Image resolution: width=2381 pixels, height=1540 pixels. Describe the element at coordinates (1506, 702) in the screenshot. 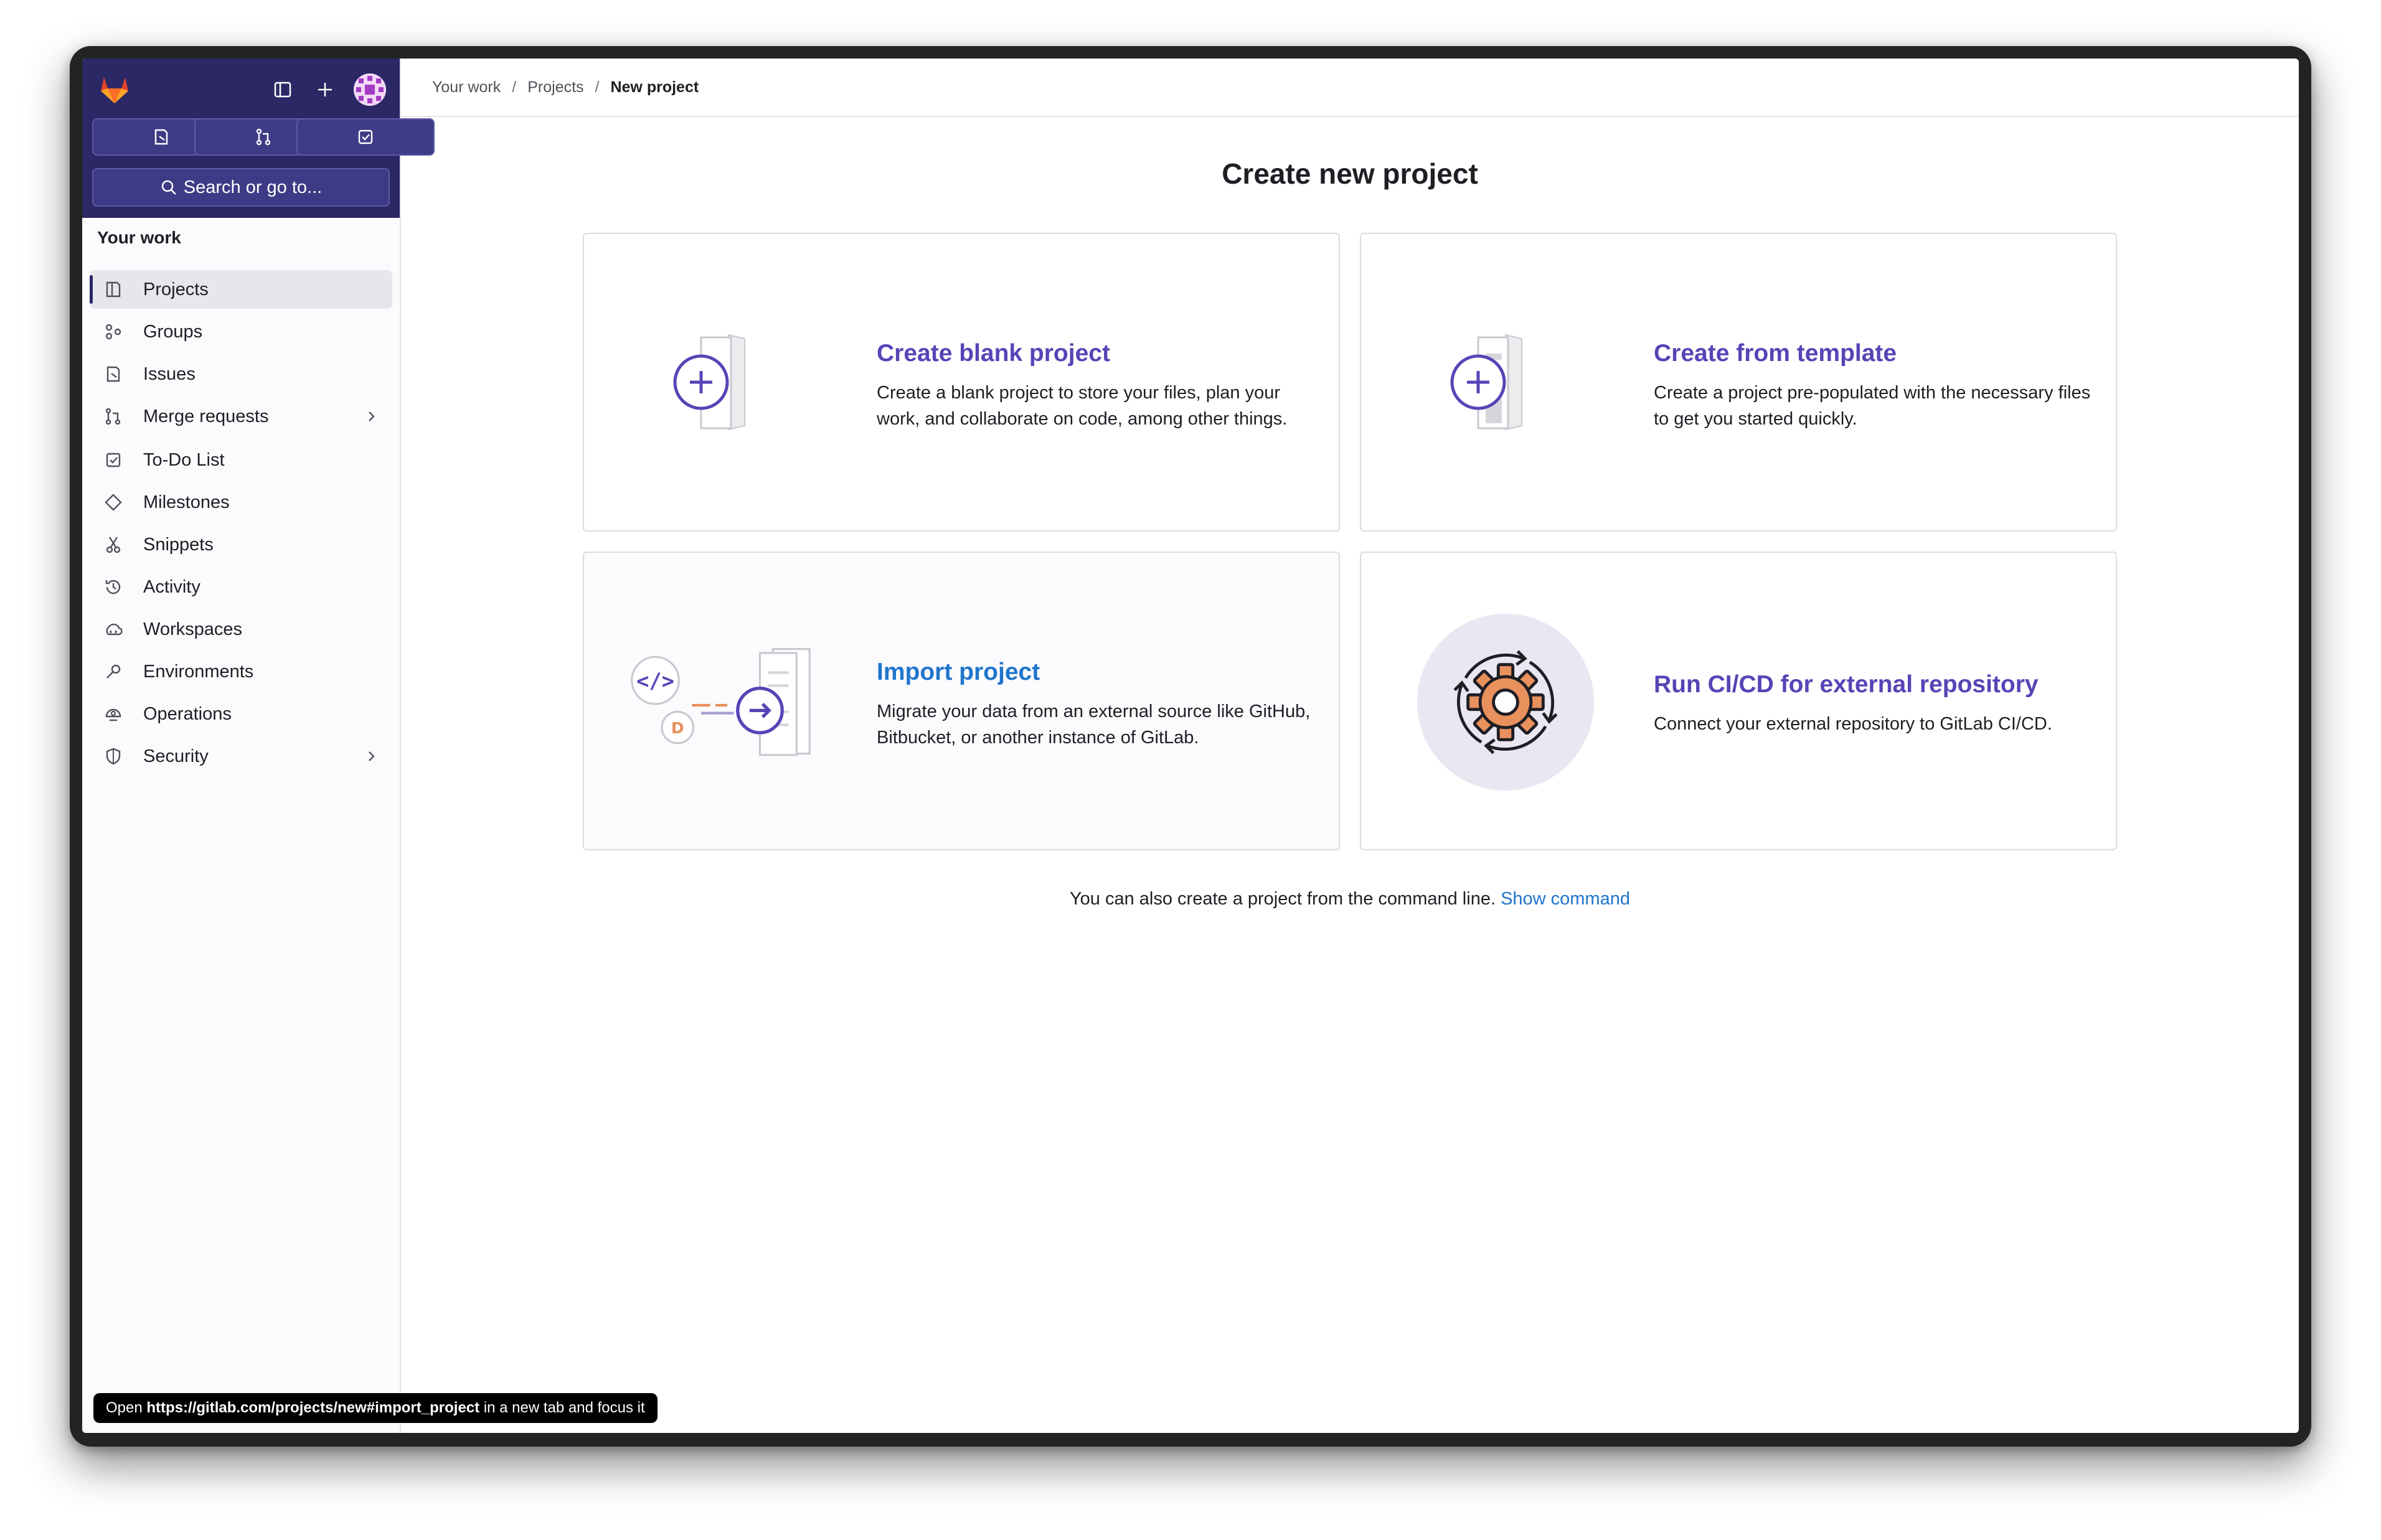

I see `cicd-gear-illustration-icon` at that location.